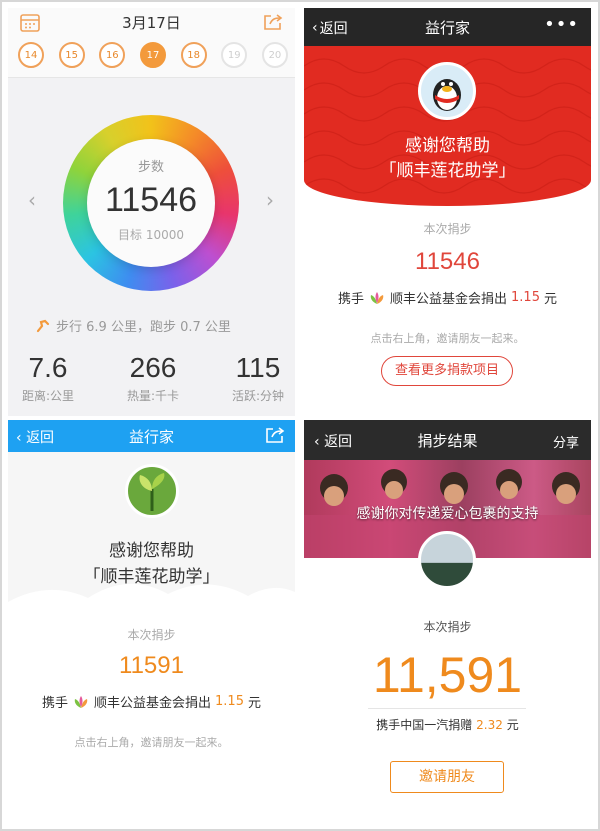  I want to click on stat-label: 距离:公里, so click(48, 396).